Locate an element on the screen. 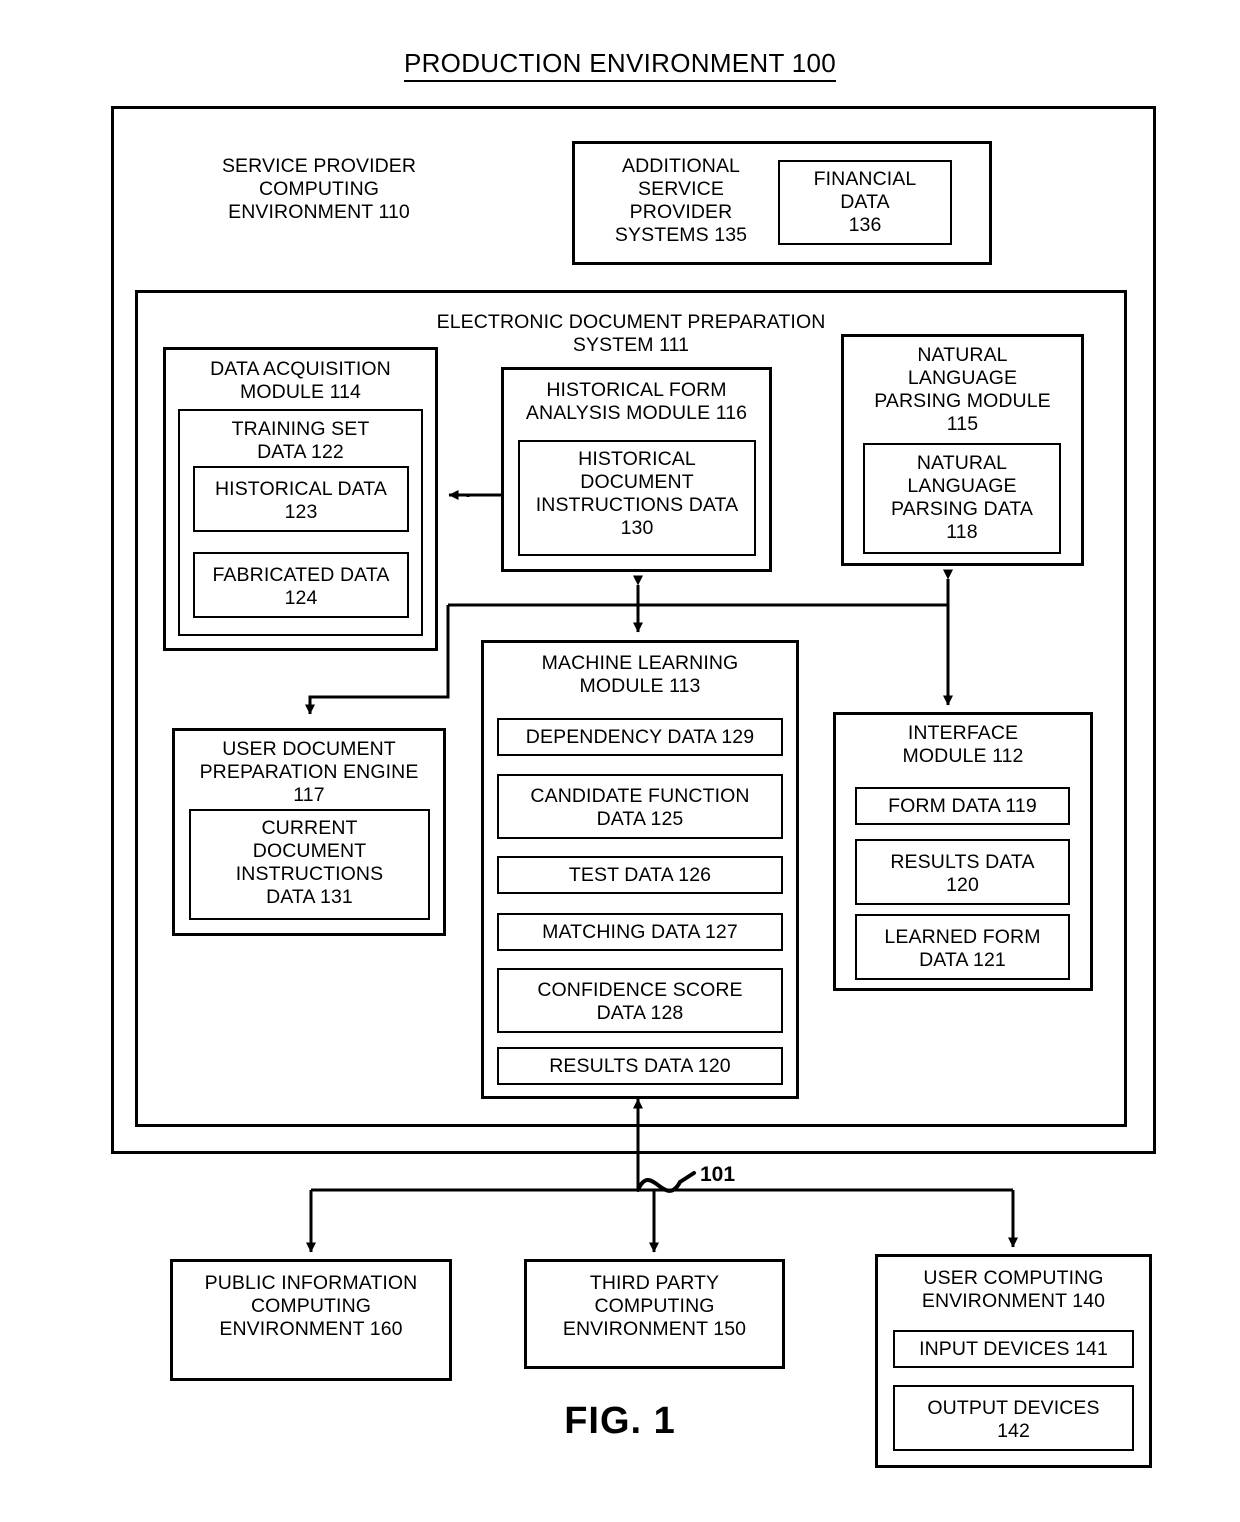 The image size is (1240, 1522). current-document-instructions-data-label: CURRENT DOCUMENT INSTRUCTIONS DATA 131 is located at coordinates (309, 862).